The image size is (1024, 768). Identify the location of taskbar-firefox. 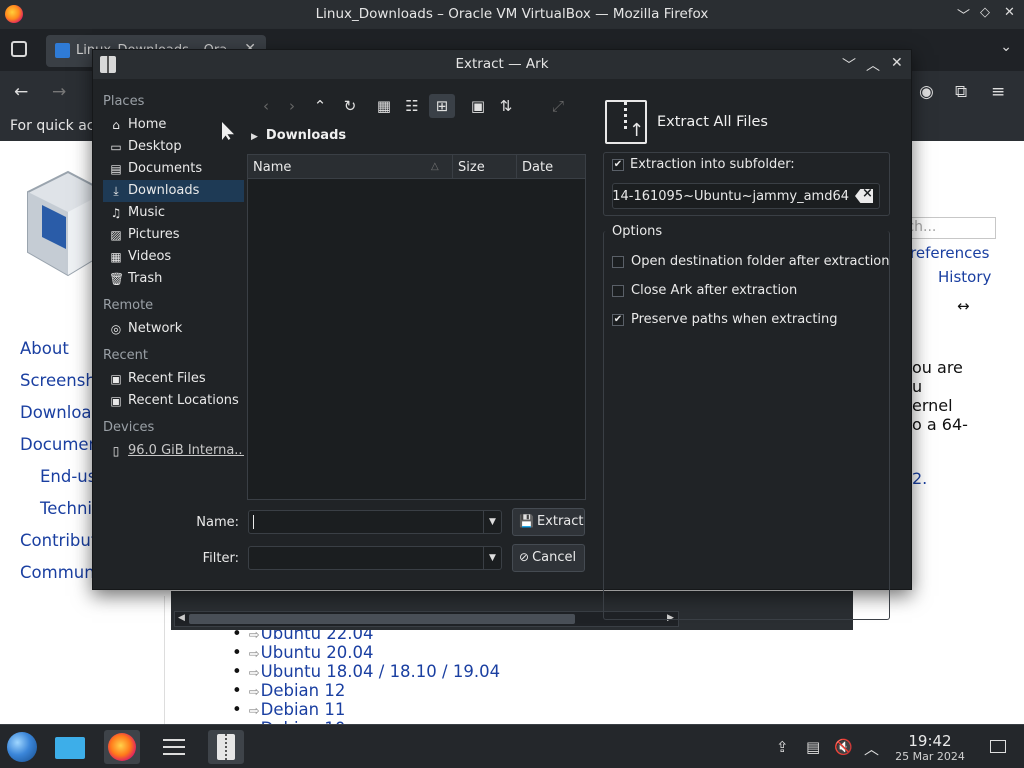
(122, 747).